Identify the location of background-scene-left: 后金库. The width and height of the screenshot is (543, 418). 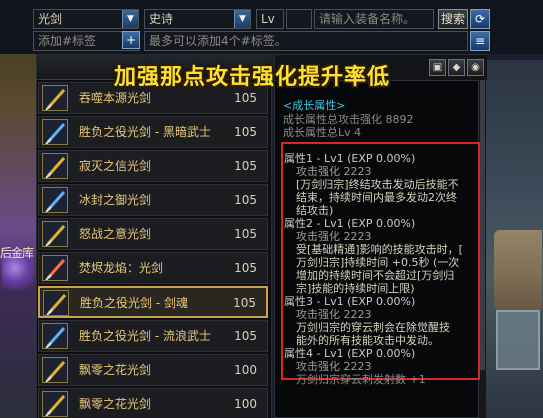
(18, 209).